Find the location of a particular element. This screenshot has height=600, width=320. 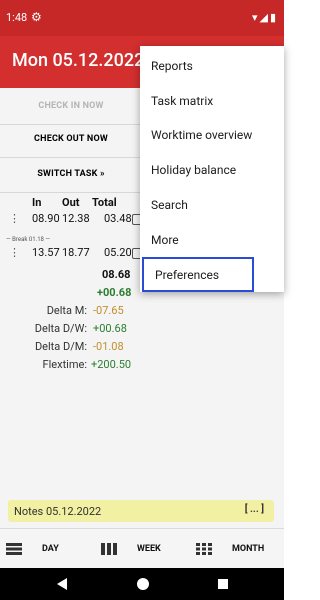

flextime-value: +200.50 is located at coordinates (111, 364).